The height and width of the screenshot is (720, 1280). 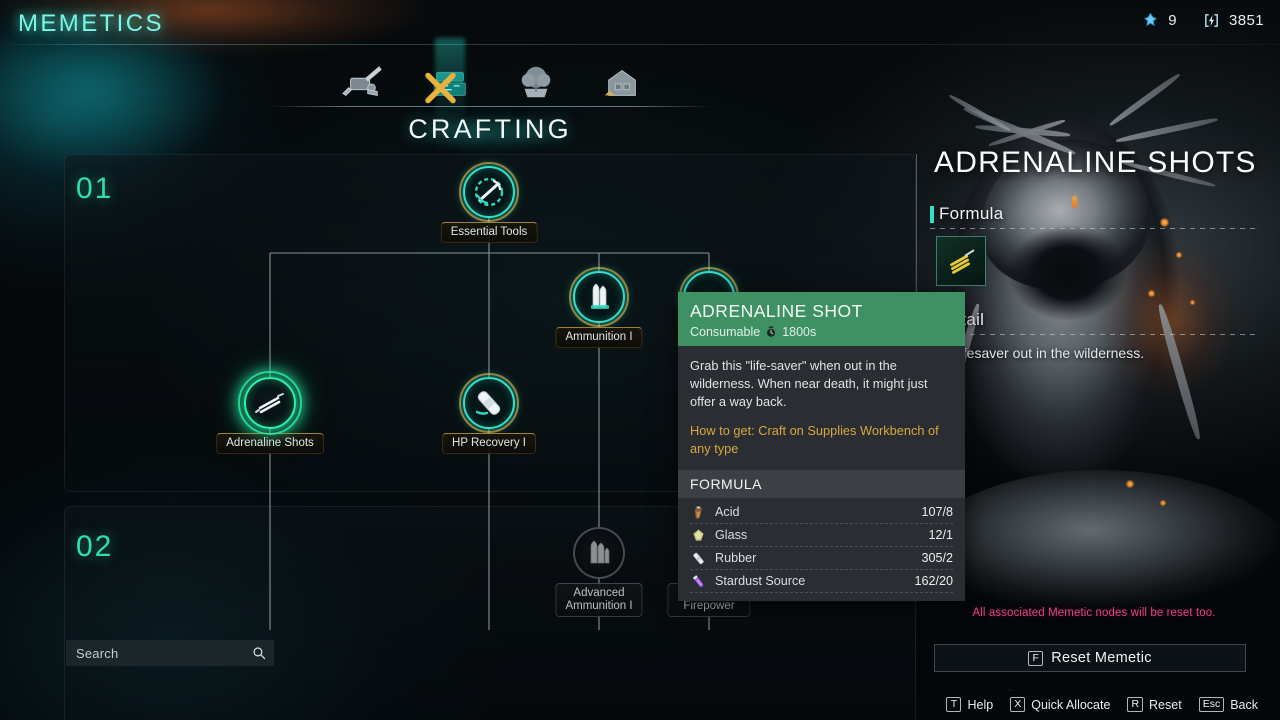 I want to click on node-label: Essential Tools, so click(x=489, y=232).